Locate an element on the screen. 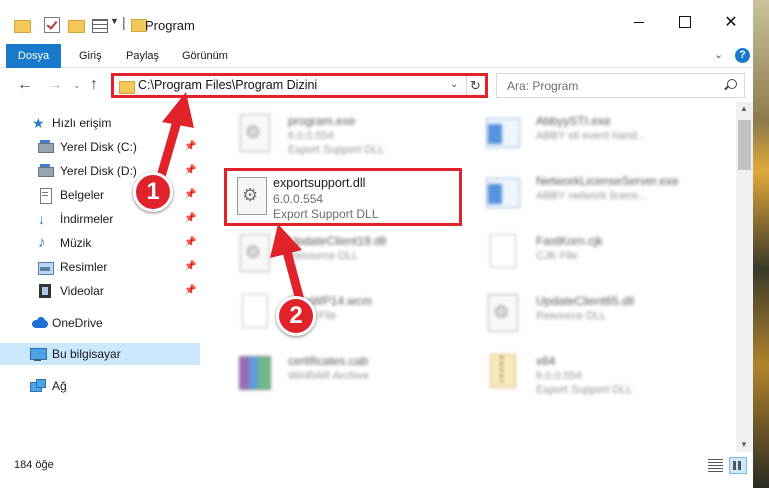 The image size is (769, 488). sidebar-item-label: Yerel Disk (C:) is located at coordinates (98, 147).